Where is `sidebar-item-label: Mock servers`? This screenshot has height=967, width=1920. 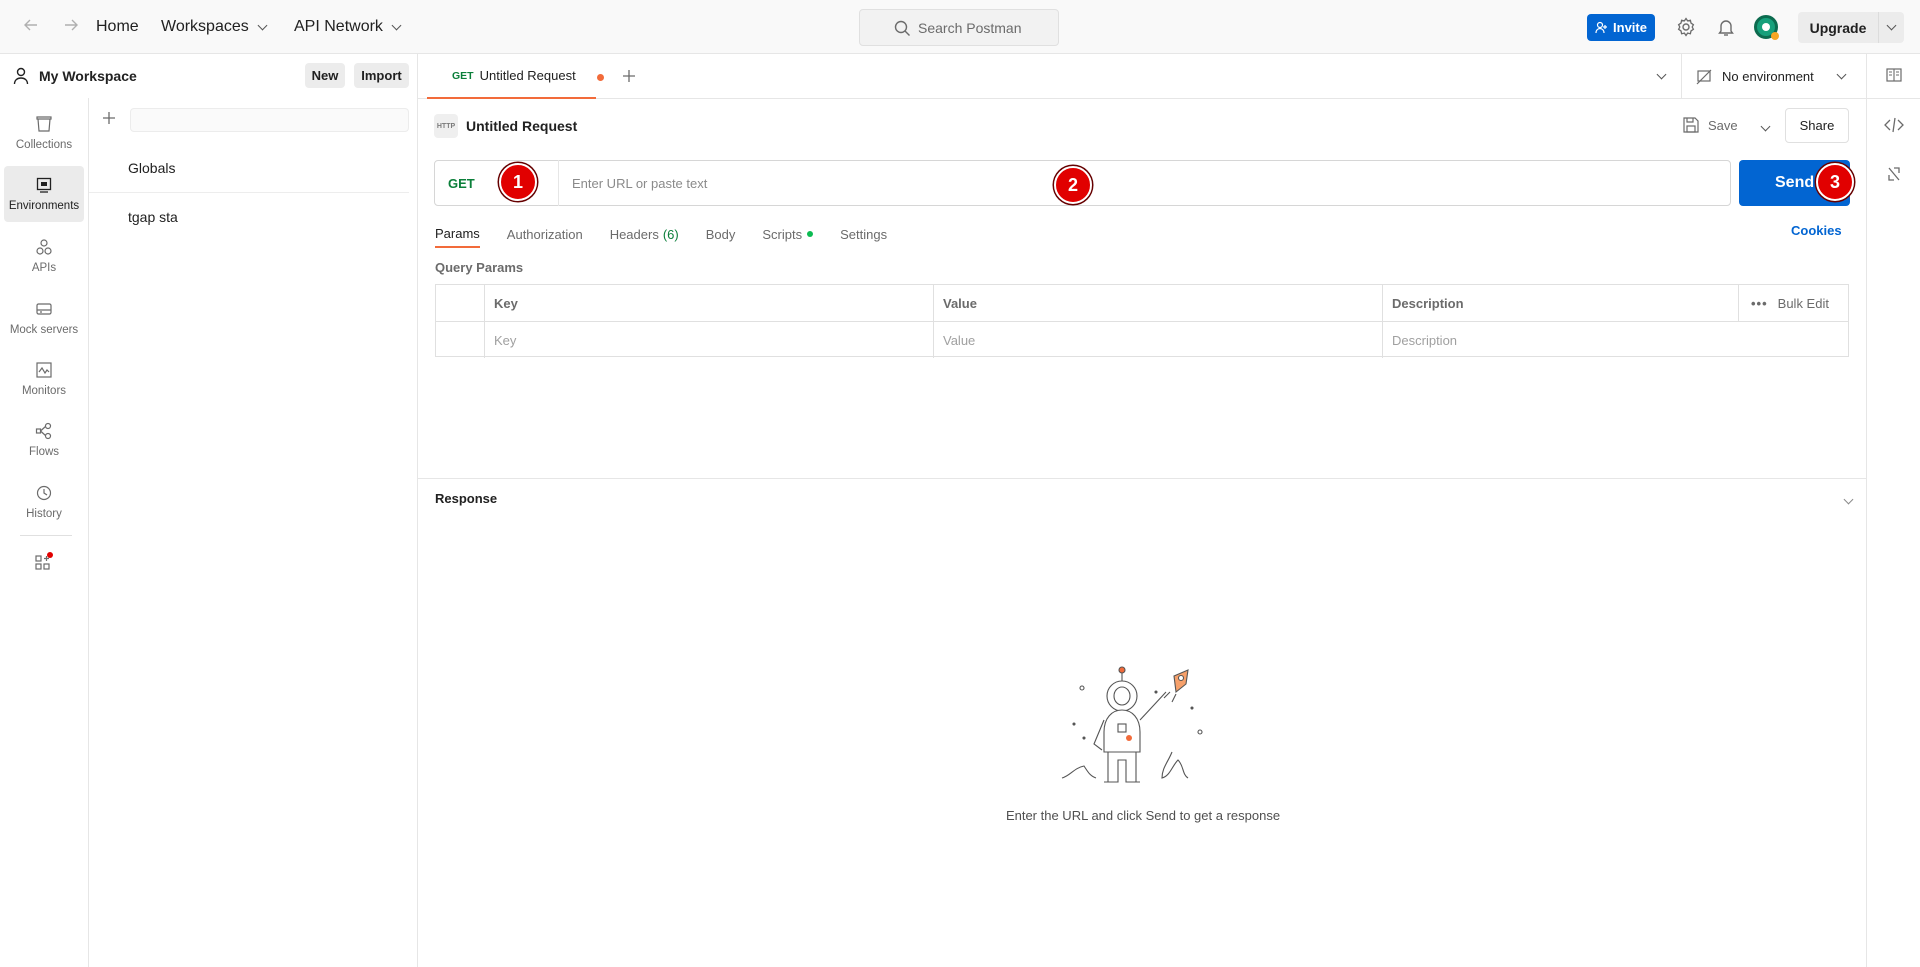
sidebar-item-label: Mock servers is located at coordinates (44, 330).